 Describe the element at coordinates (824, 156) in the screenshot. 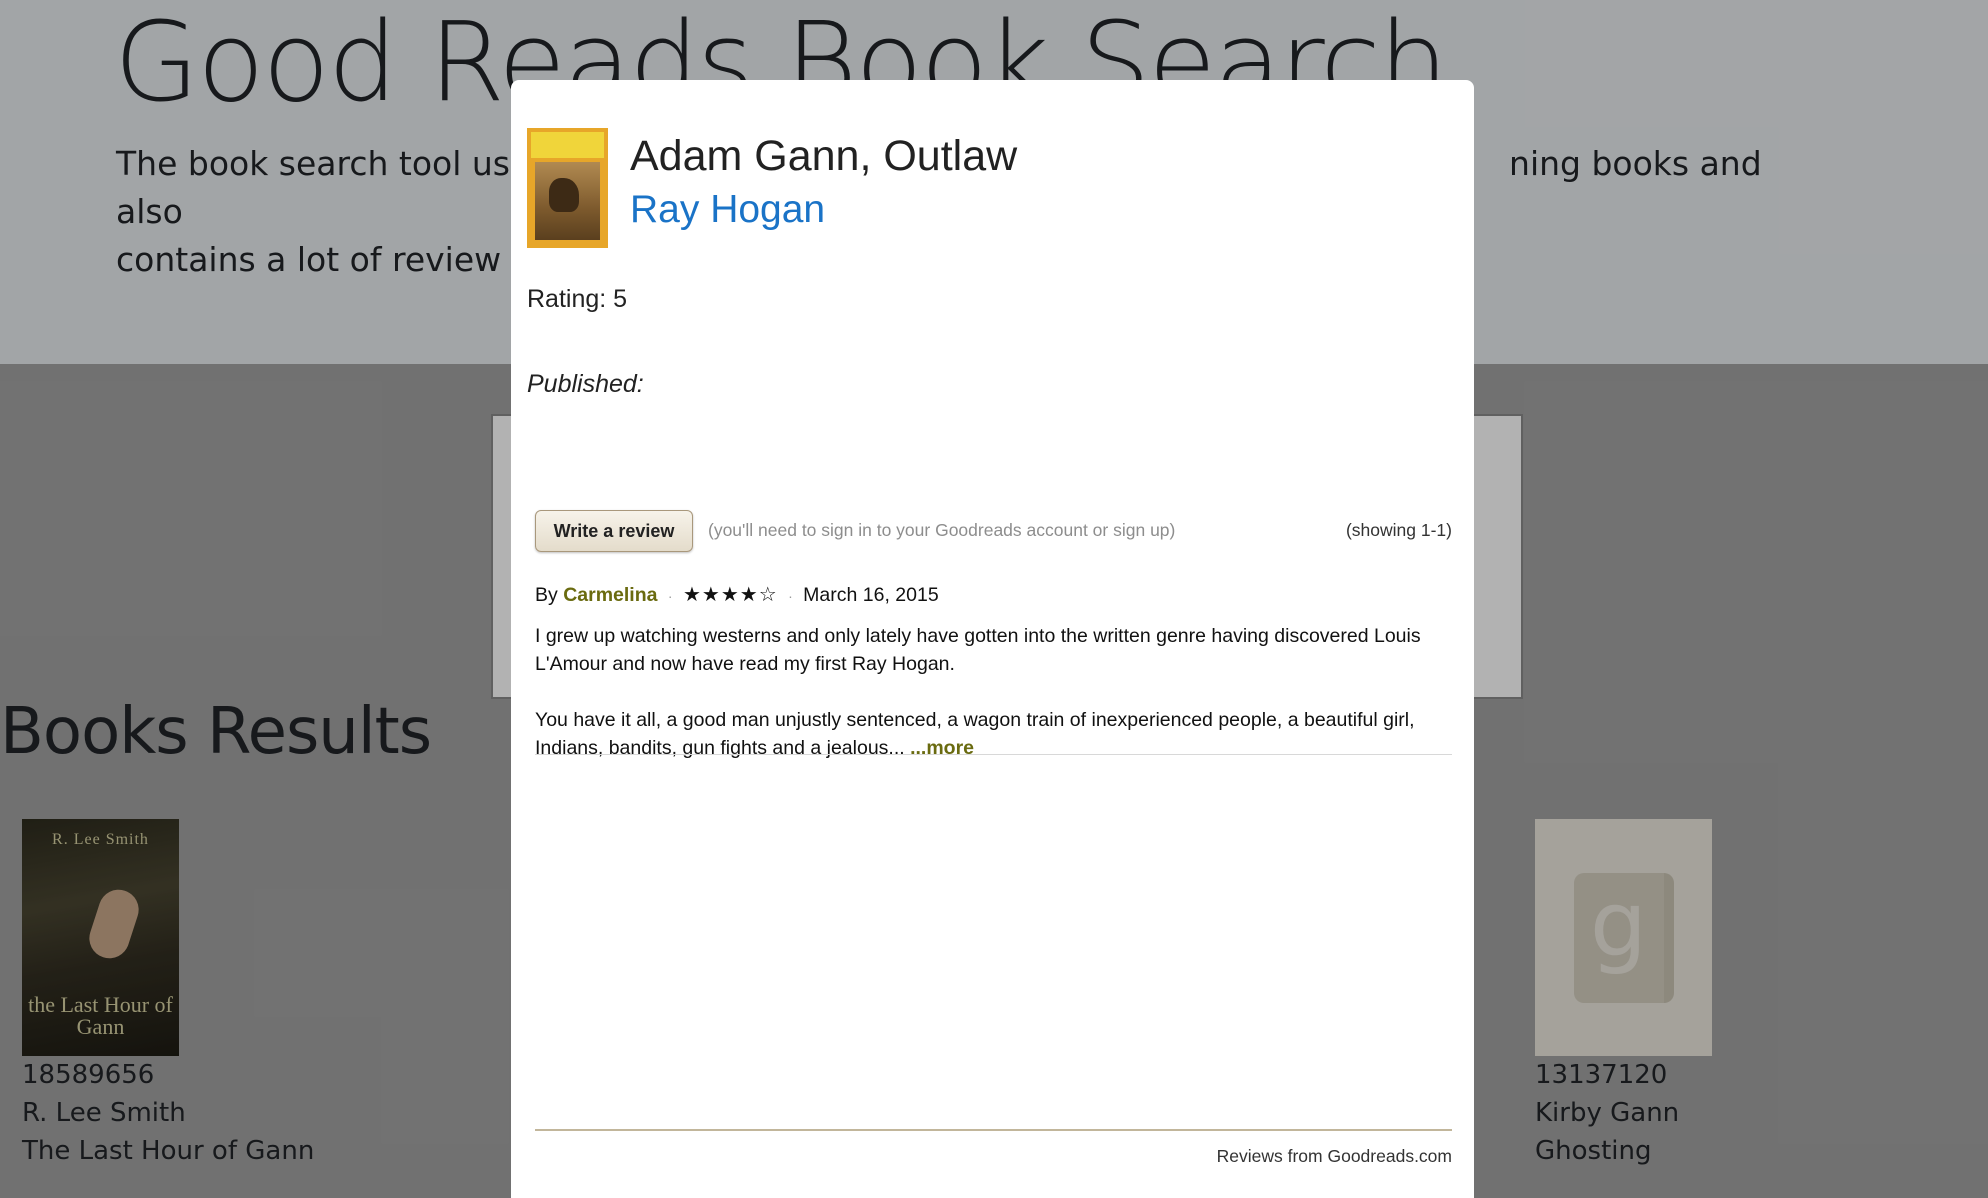

I see `modal-book-title: Adam Gann, Outlaw` at that location.